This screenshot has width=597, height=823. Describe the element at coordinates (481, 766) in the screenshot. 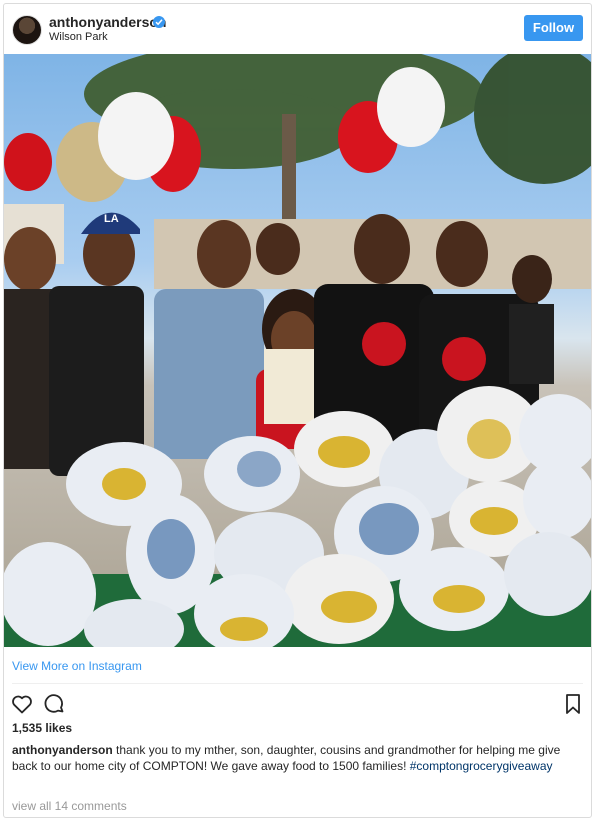

I see `hashtag-link: #comptongrocerygiveaway` at that location.